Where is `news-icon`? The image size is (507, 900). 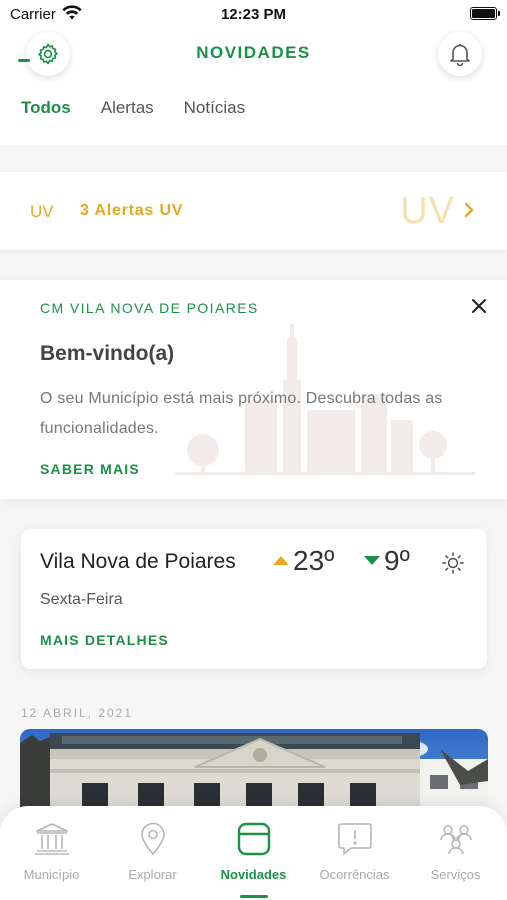 news-icon is located at coordinates (253, 839).